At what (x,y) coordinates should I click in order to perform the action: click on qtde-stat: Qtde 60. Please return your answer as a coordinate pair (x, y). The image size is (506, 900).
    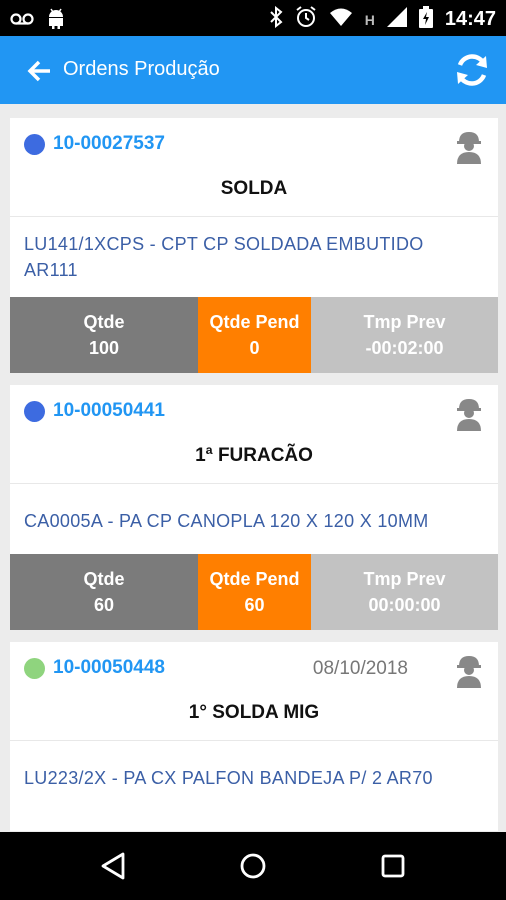
    Looking at the image, I should click on (104, 592).